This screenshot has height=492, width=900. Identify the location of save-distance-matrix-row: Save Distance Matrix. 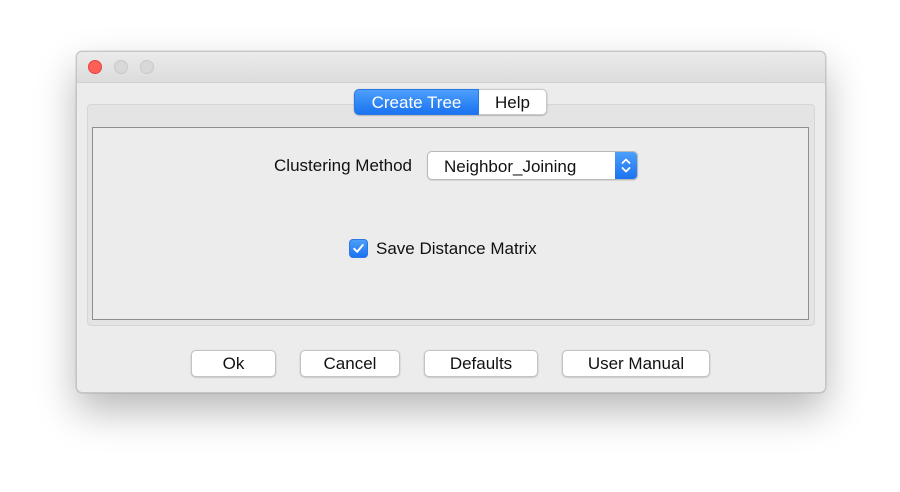
(450, 250).